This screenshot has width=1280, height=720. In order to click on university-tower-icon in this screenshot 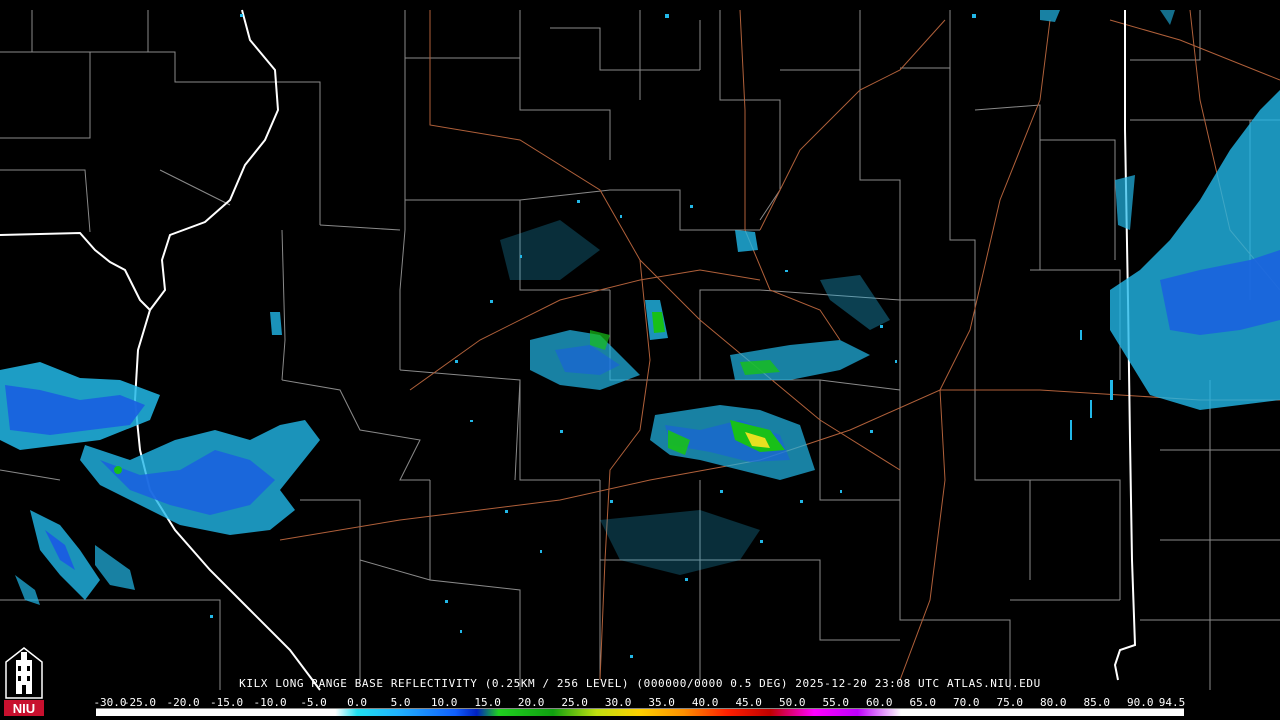, I will do `click(24, 673)`.